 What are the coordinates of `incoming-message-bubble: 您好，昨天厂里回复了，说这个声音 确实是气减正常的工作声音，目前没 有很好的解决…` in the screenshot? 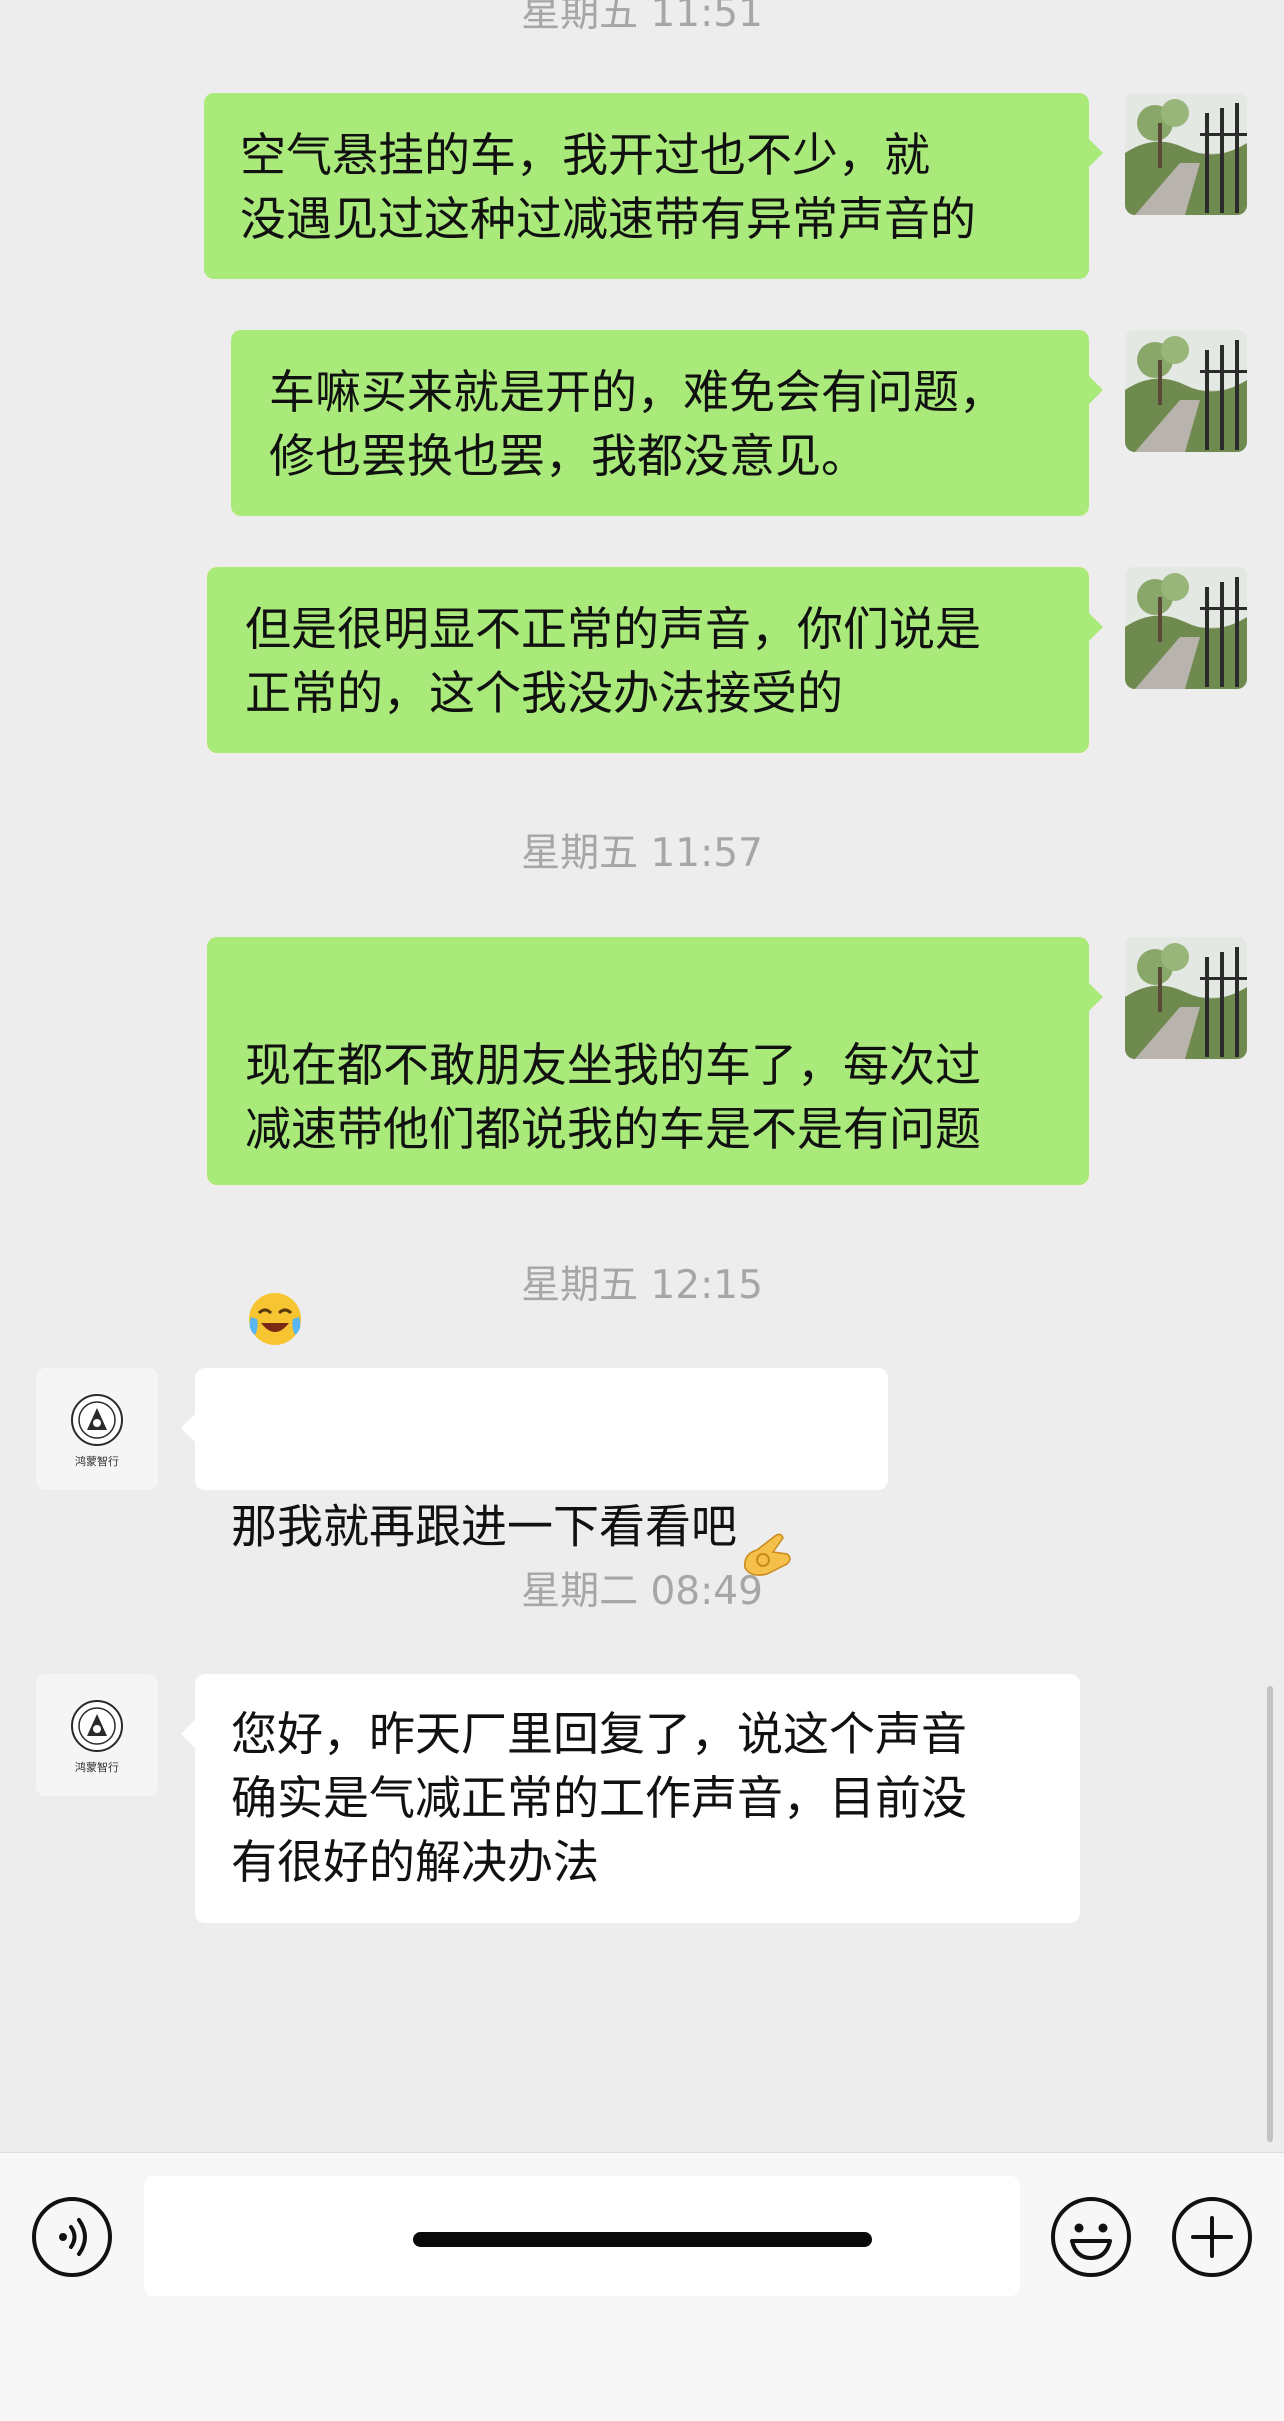 It's located at (630, 1798).